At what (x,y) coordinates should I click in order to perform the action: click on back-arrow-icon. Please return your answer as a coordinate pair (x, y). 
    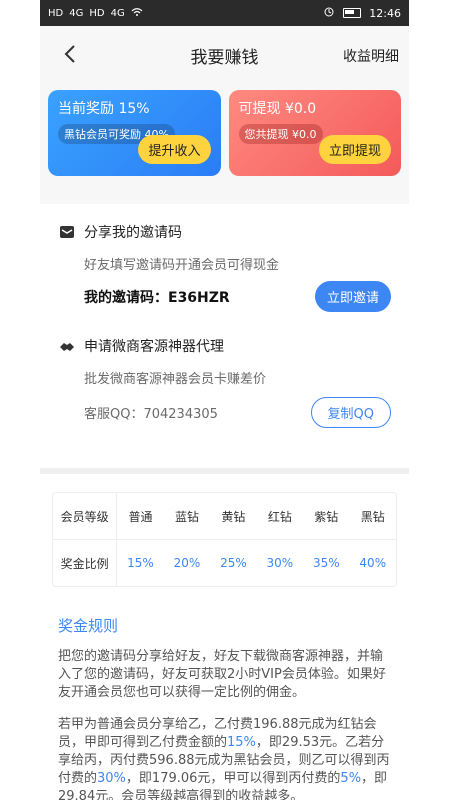
    Looking at the image, I should click on (69, 54).